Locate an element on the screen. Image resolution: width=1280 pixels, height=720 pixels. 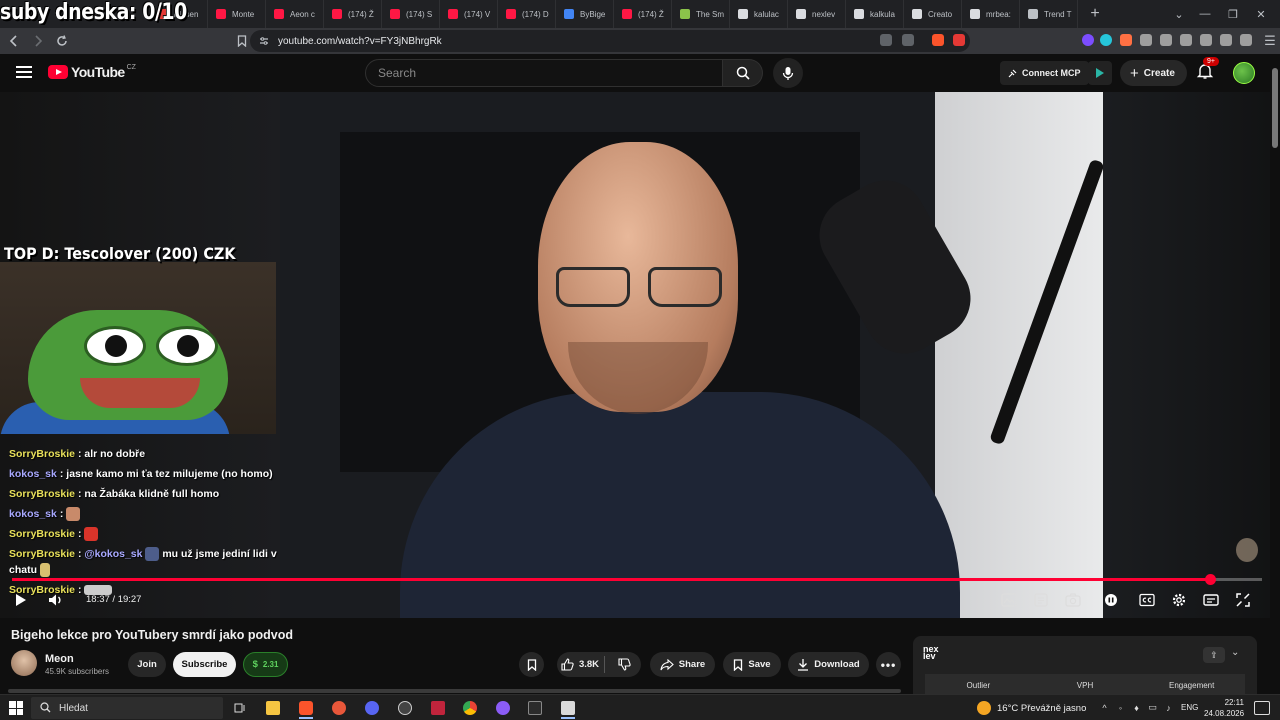
progress-scrubber is located at coordinates (1210, 579).